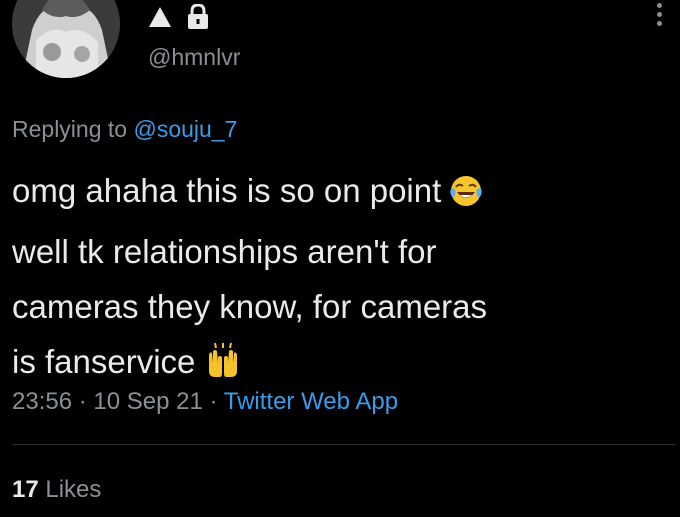  I want to click on avatar-image, so click(66, 39).